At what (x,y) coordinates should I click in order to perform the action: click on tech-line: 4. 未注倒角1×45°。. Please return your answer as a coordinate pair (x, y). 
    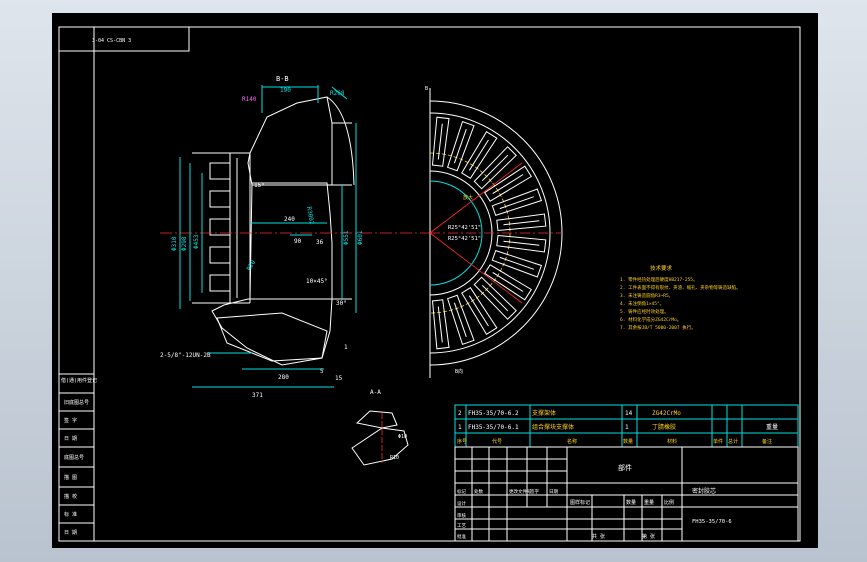
    Looking at the image, I should click on (642, 303).